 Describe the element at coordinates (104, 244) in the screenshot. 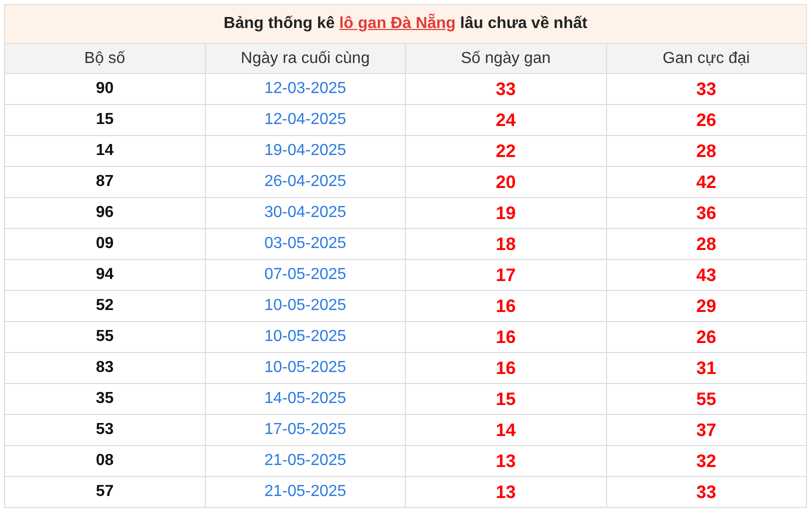

I see `table-cell: 09` at that location.